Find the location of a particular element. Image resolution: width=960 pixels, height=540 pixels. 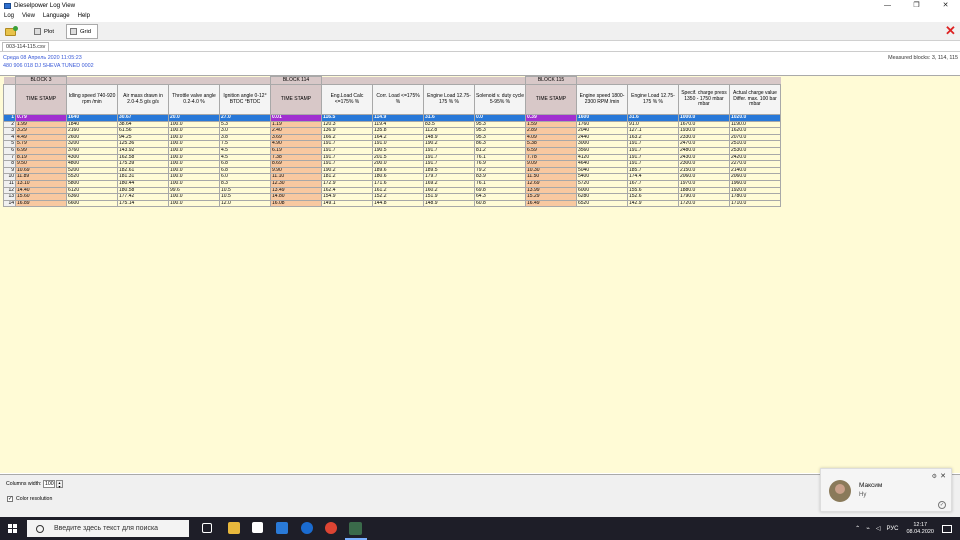

grid-cell: 1710.0 is located at coordinates (755, 203).